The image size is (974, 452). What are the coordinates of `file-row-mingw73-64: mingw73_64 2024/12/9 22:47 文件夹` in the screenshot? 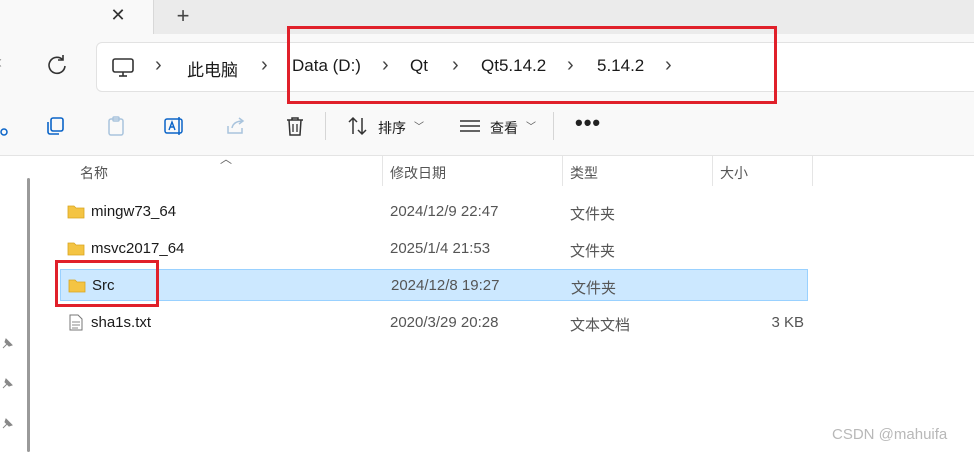 It's located at (434, 212).